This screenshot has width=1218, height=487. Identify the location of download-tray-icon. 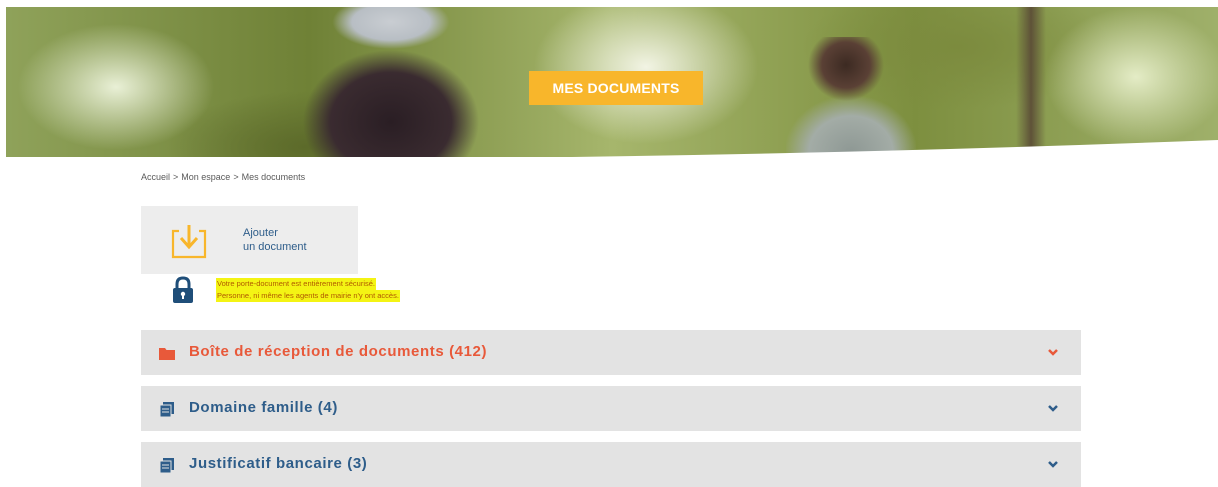
(189, 242).